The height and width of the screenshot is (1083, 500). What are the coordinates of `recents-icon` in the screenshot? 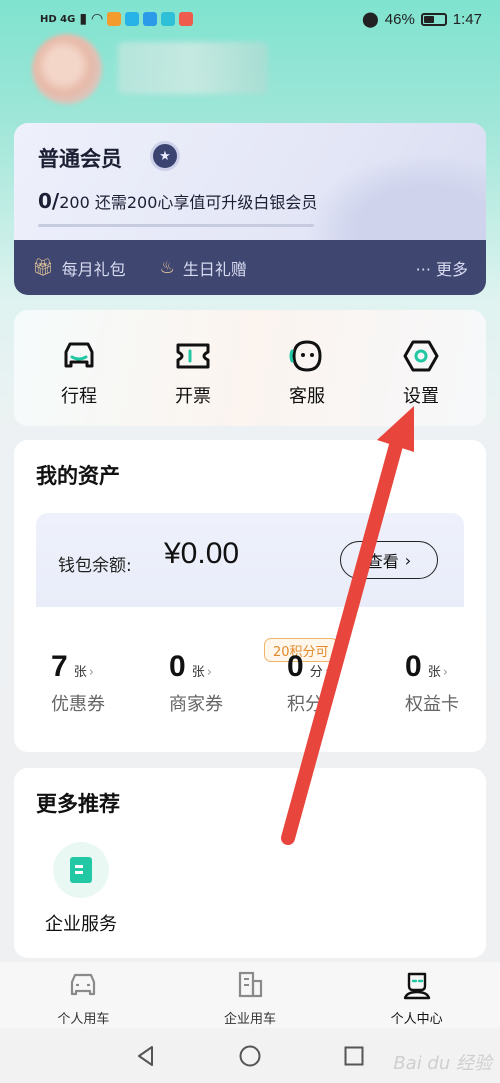 It's located at (354, 1056).